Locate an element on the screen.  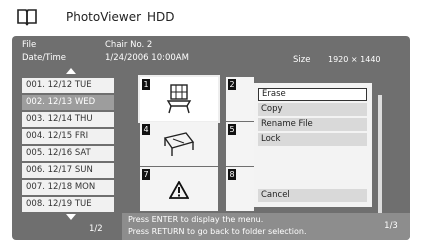
warning-icon is located at coordinates (179, 190).